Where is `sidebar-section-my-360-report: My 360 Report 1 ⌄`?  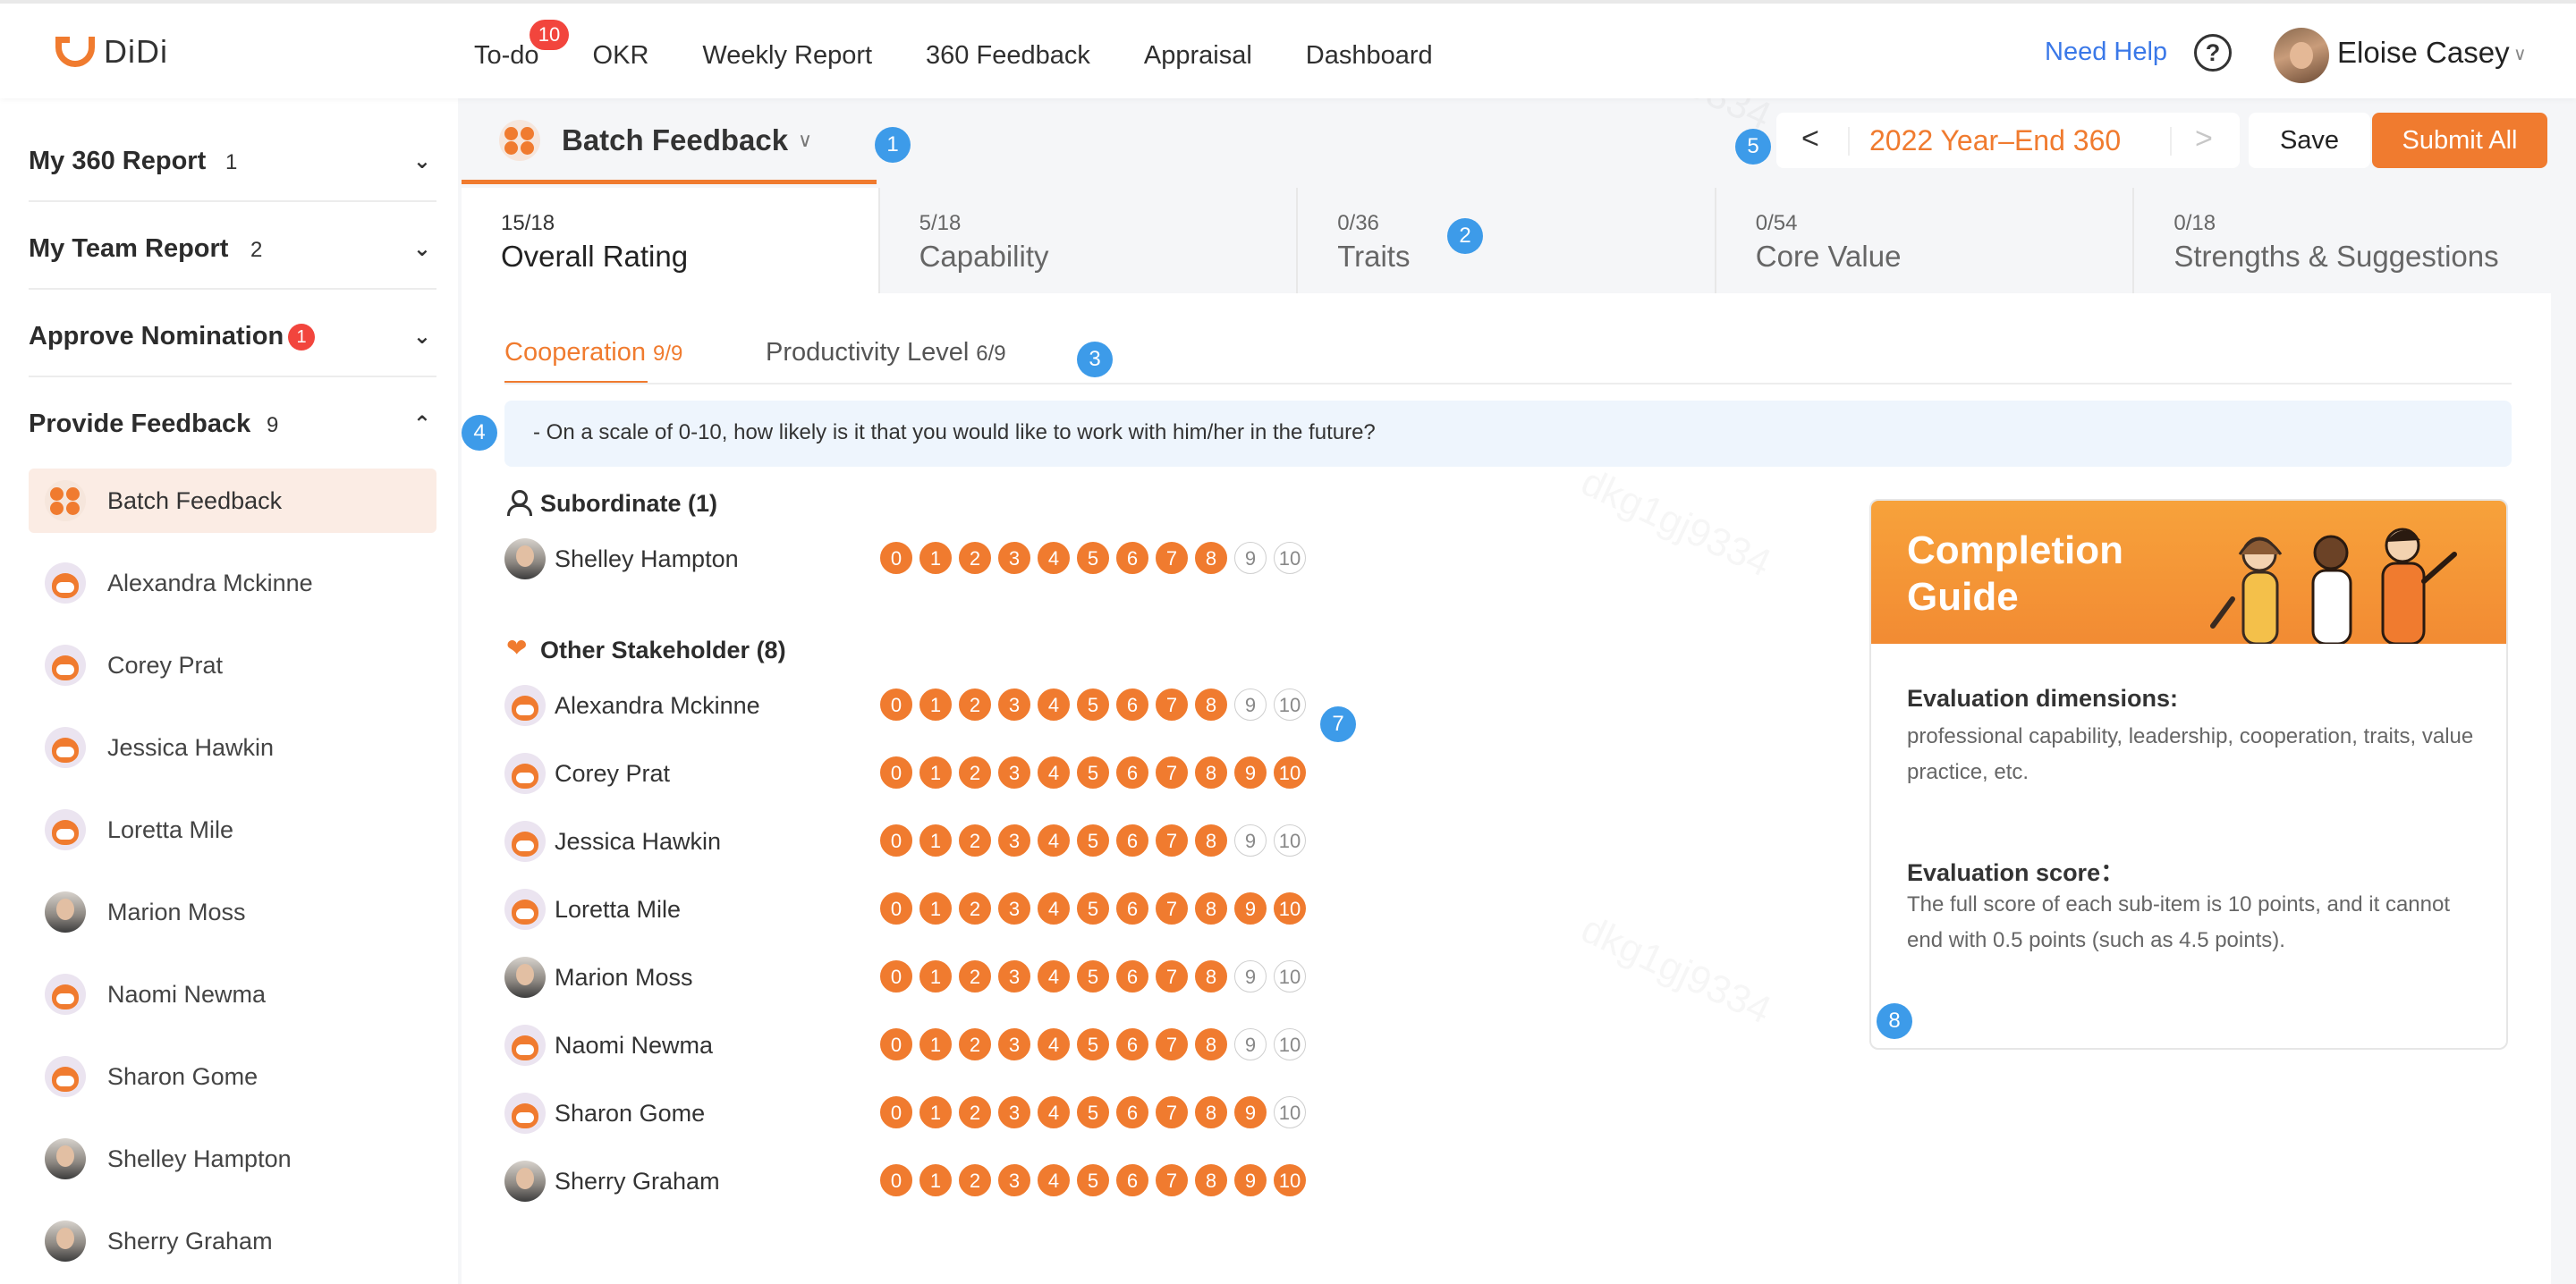 sidebar-section-my-360-report: My 360 Report 1 ⌄ is located at coordinates (232, 158).